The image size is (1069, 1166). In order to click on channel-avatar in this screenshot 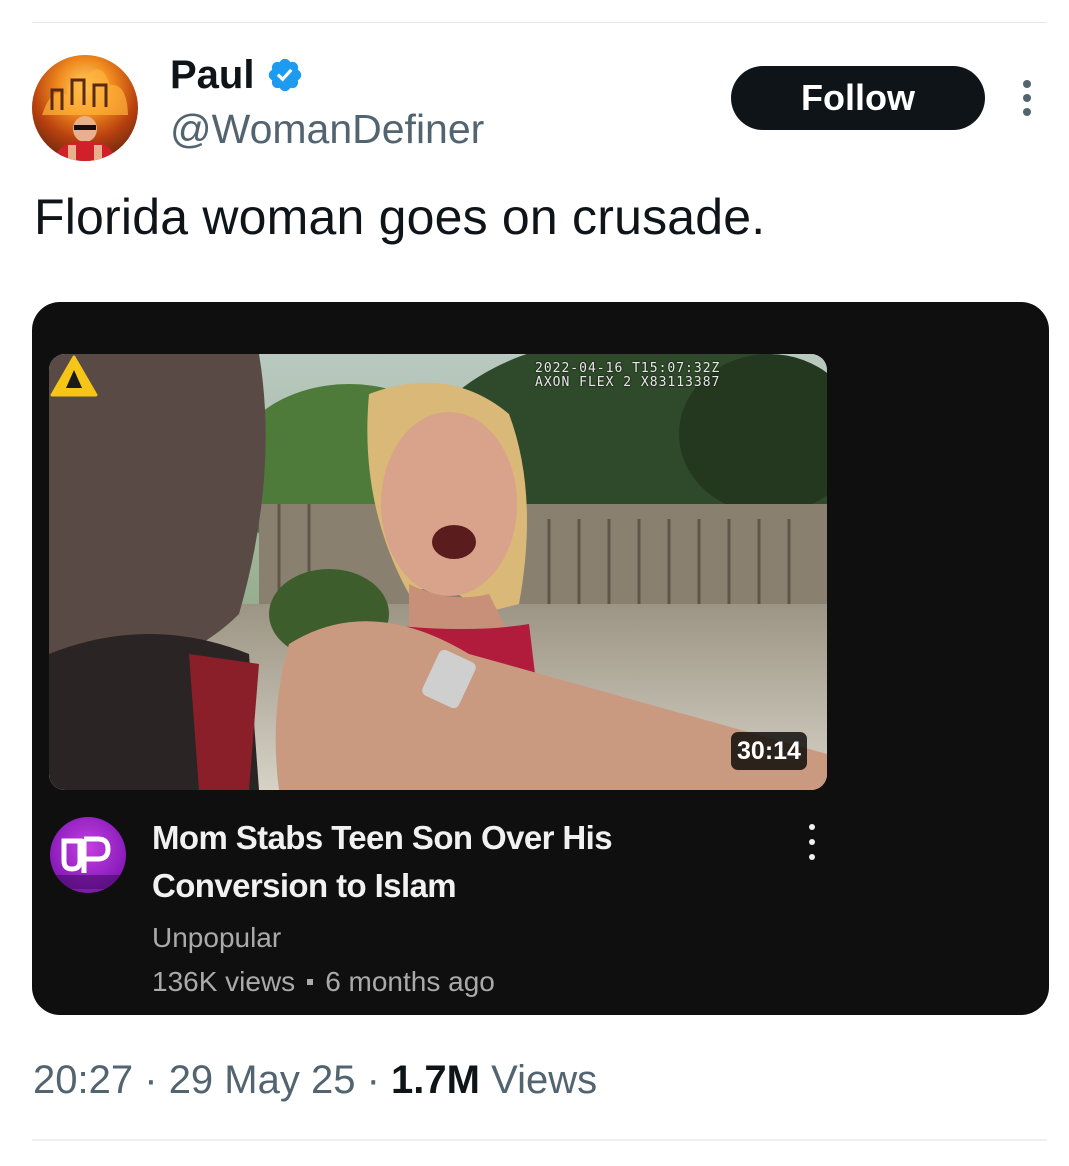, I will do `click(88, 855)`.